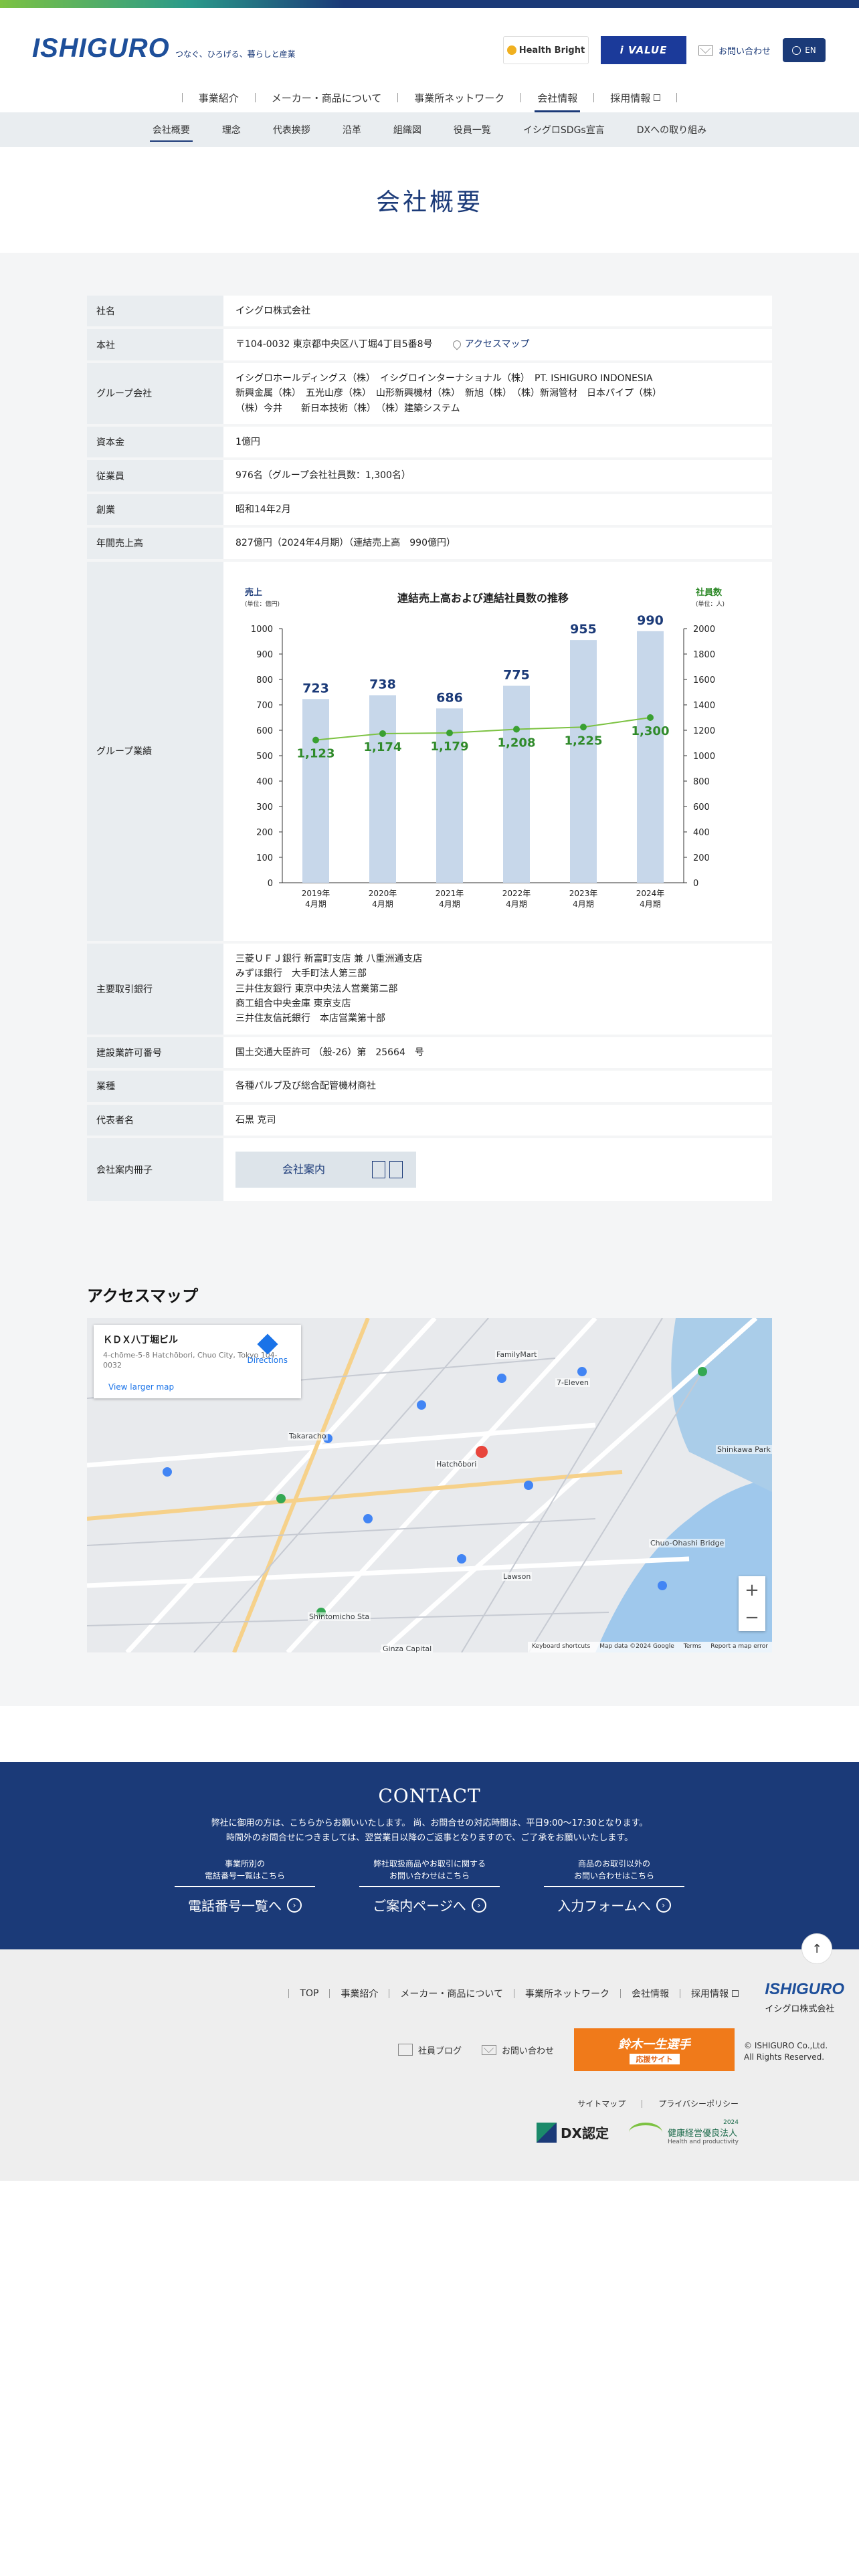 Image resolution: width=859 pixels, height=2576 pixels. Describe the element at coordinates (155, 393) in the screenshot. I see `info-label: グループ会社` at that location.